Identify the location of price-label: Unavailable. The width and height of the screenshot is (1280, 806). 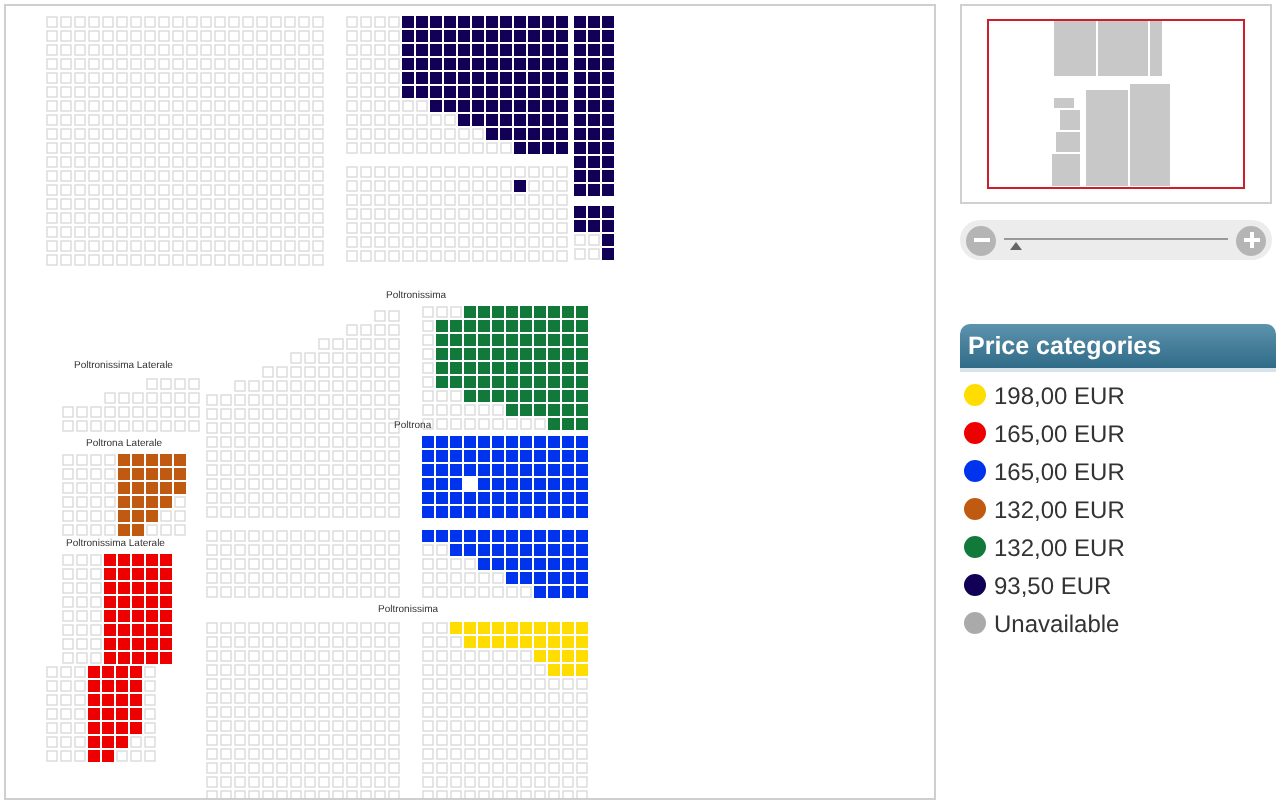
(1057, 624).